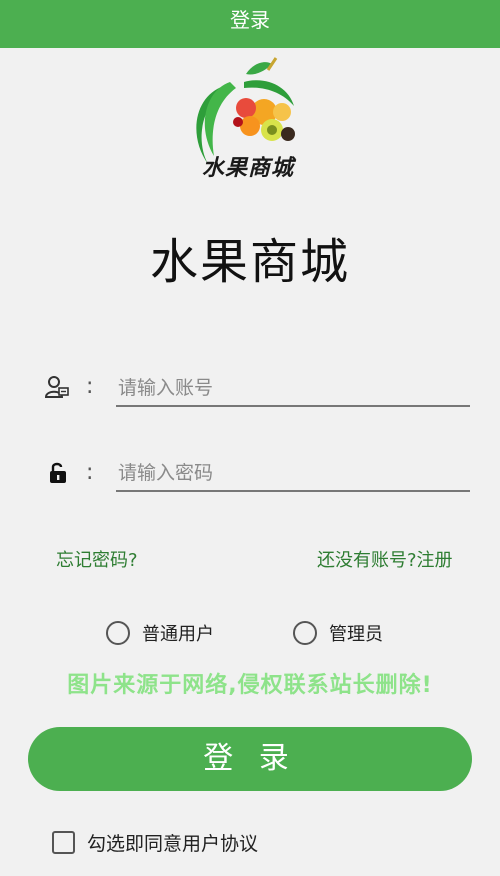 The height and width of the screenshot is (876, 500). I want to click on fruit-logo: 水果商城, so click(248, 120).